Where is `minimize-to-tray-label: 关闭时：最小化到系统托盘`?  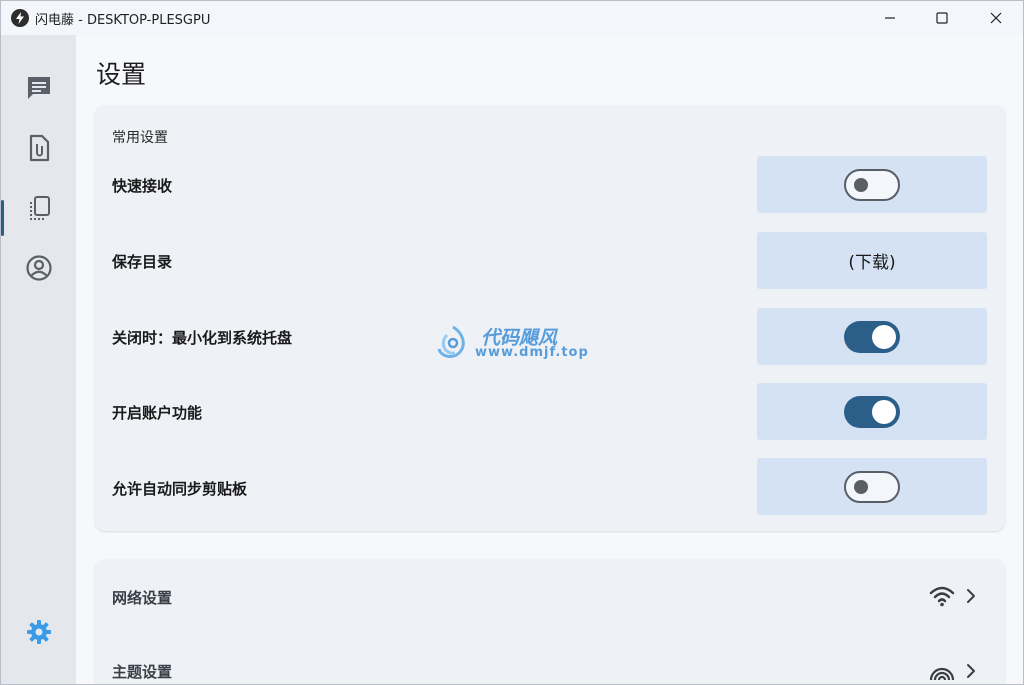
minimize-to-tray-label: 关闭时：最小化到系统托盘 is located at coordinates (202, 338).